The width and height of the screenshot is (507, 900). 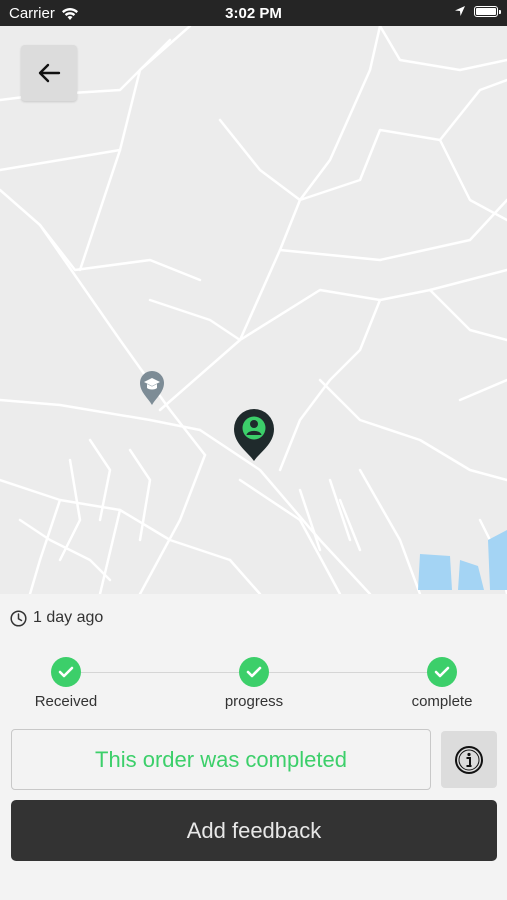 I want to click on step-label: Received, so click(x=66, y=701).